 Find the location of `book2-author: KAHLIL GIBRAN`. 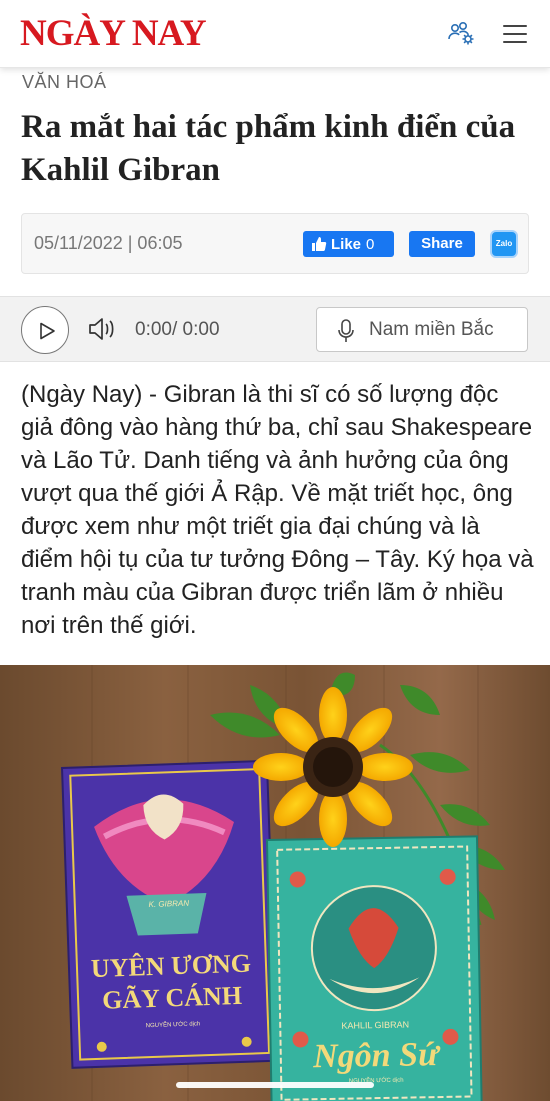

book2-author: KAHLIL GIBRAN is located at coordinates (375, 1025).